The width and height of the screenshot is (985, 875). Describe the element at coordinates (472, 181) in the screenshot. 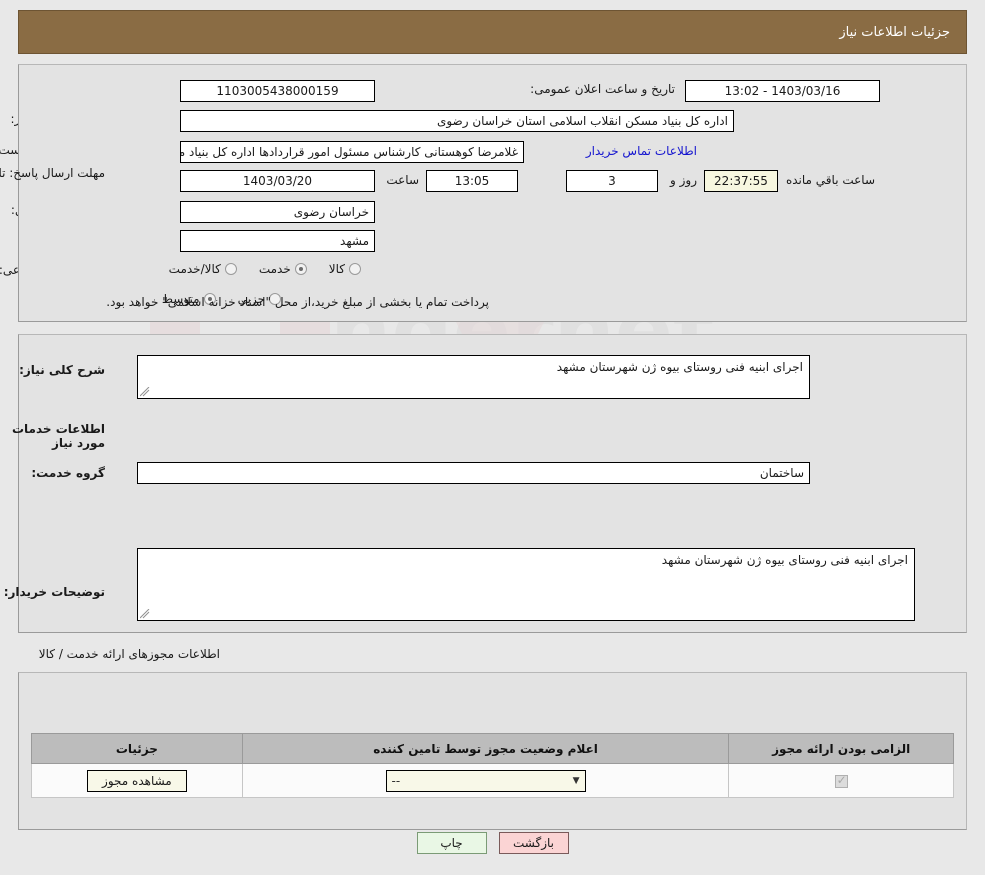

I see `deadline-time-field: 13:05` at that location.